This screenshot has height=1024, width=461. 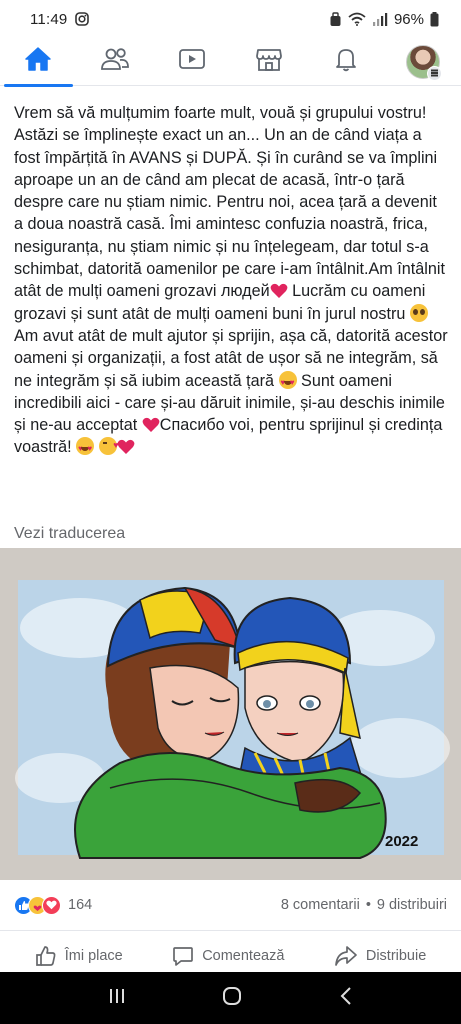 I want to click on battery-icon, so click(x=434, y=19).